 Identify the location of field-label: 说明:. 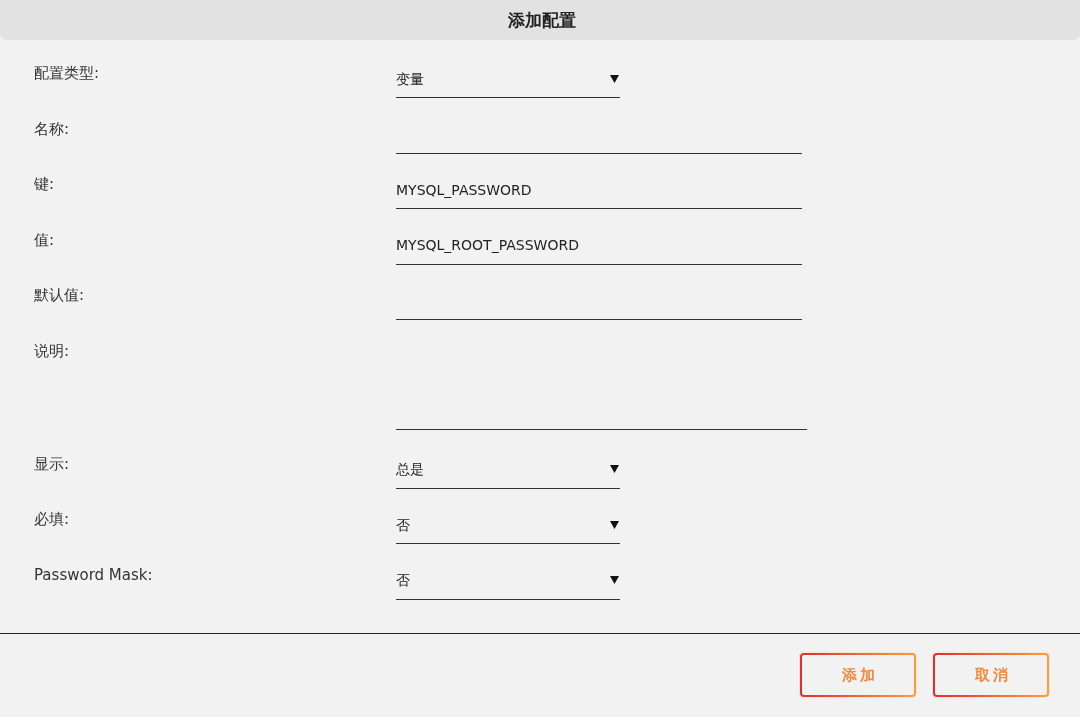
(52, 350).